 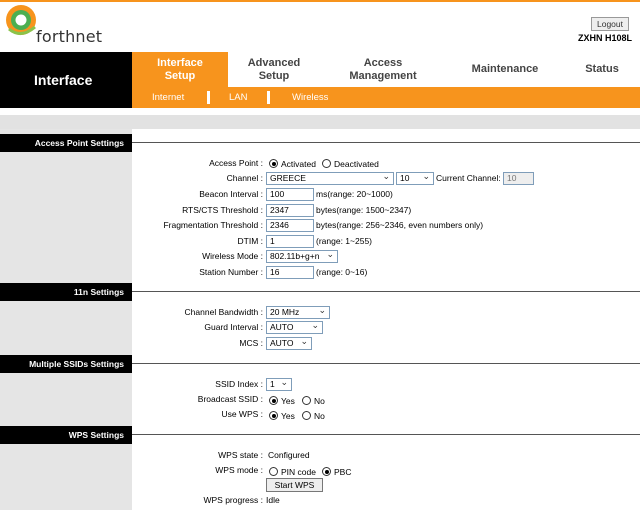 I want to click on beacon-interval-label: Beacon Interval :, so click(x=231, y=194).